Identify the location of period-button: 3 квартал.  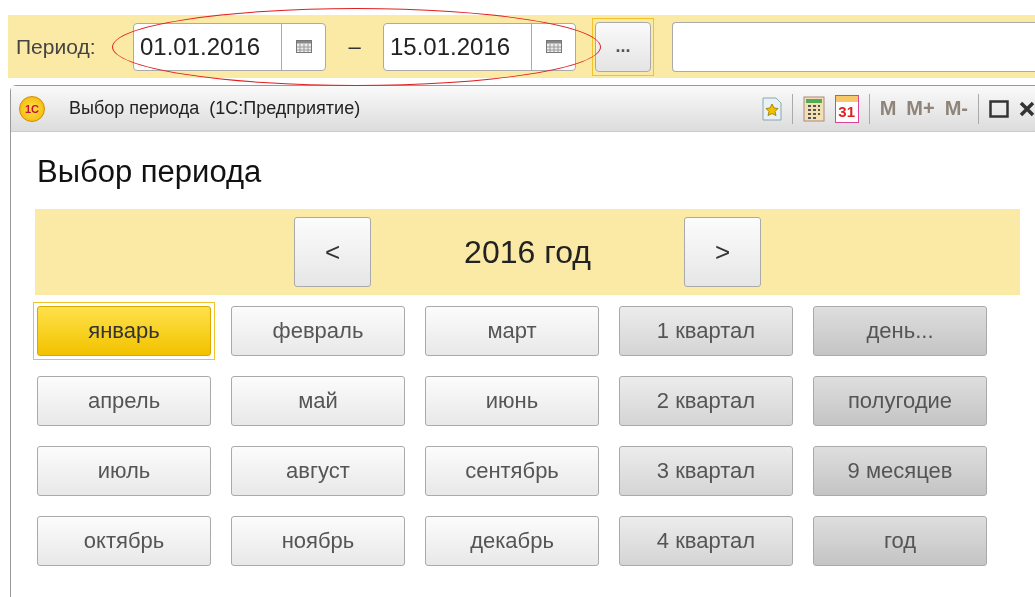
(706, 471).